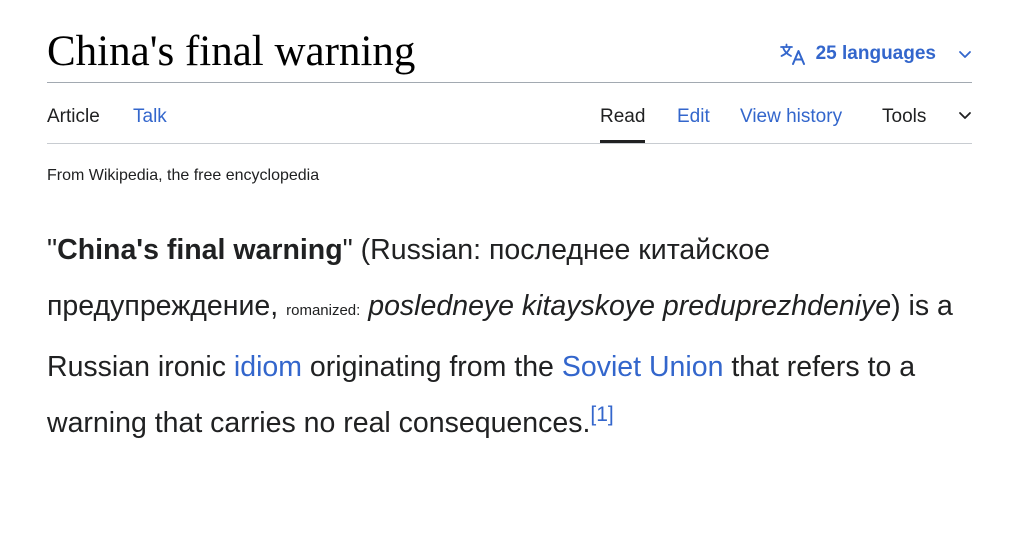 The width and height of the screenshot is (1021, 537). What do you see at coordinates (630, 306) in the screenshot?
I see `romanization-text: posledneye kitayskoye preduprezhdeniye` at bounding box center [630, 306].